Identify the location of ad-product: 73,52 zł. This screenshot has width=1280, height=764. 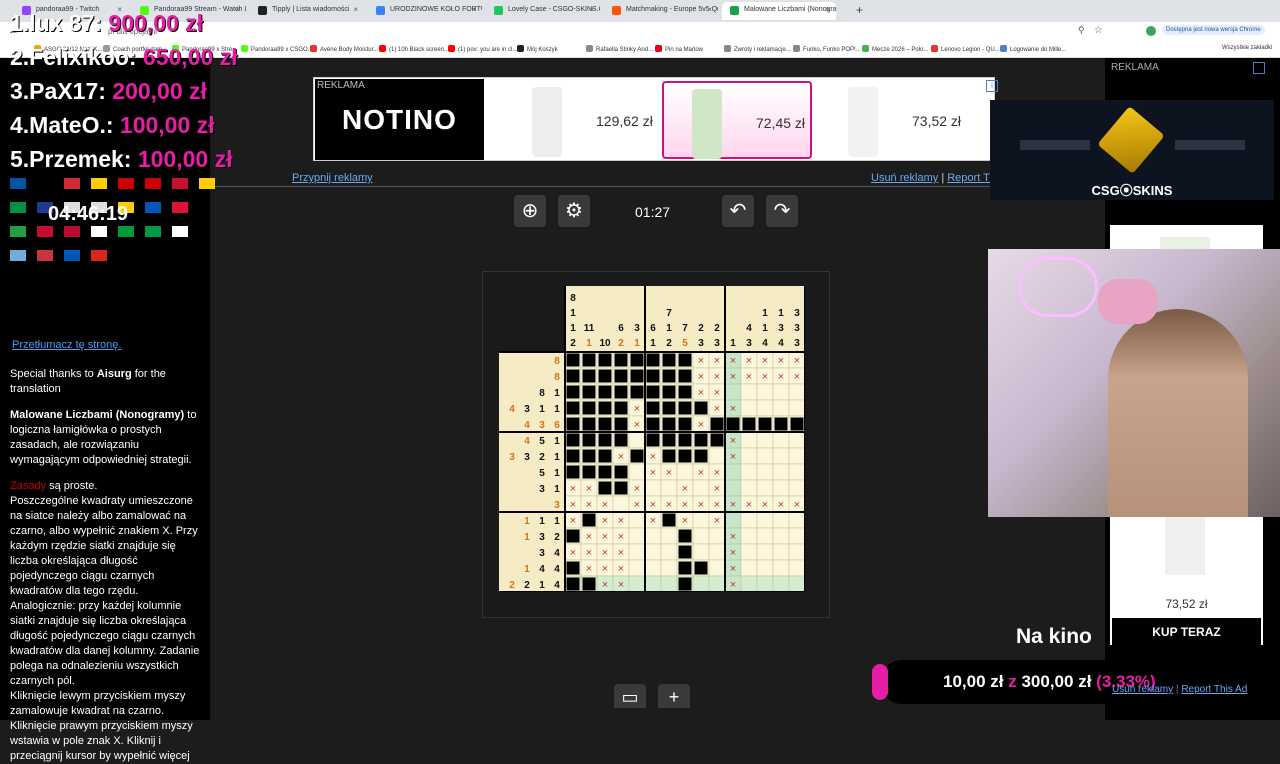
(895, 120).